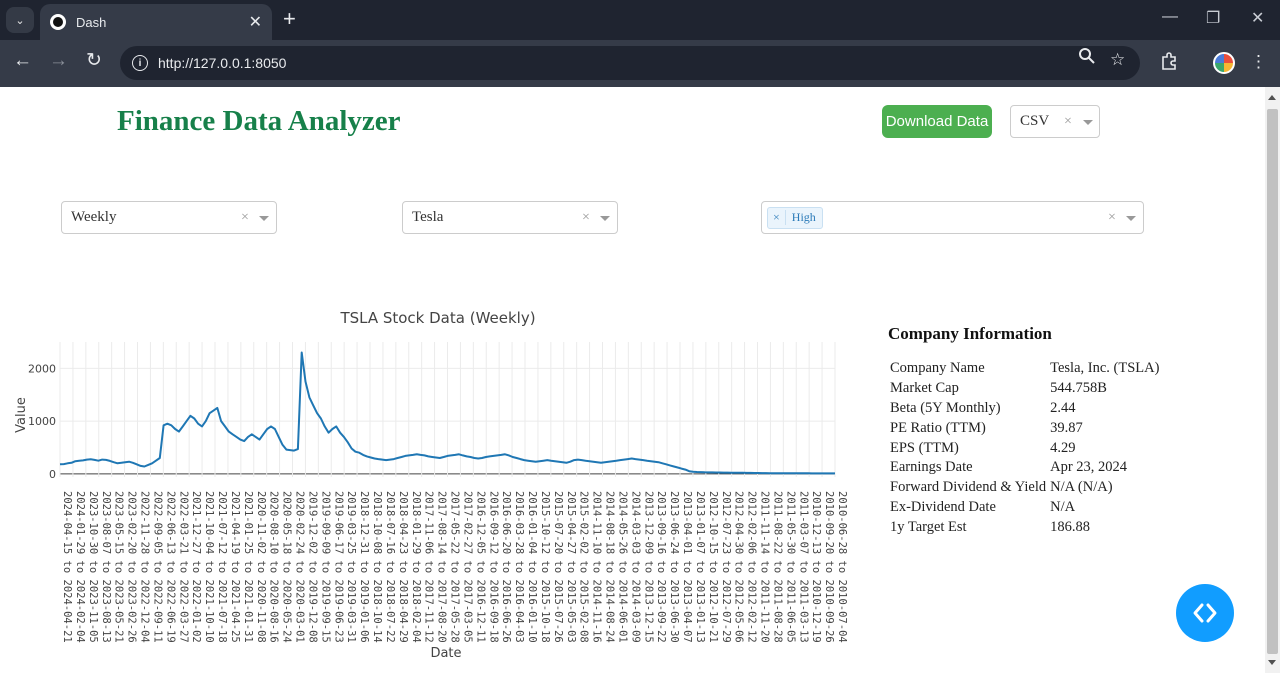 Image resolution: width=1280 pixels, height=673 pixels. I want to click on x-tick-label: 2024-01-29 to 2024-02-04, so click(80, 567).